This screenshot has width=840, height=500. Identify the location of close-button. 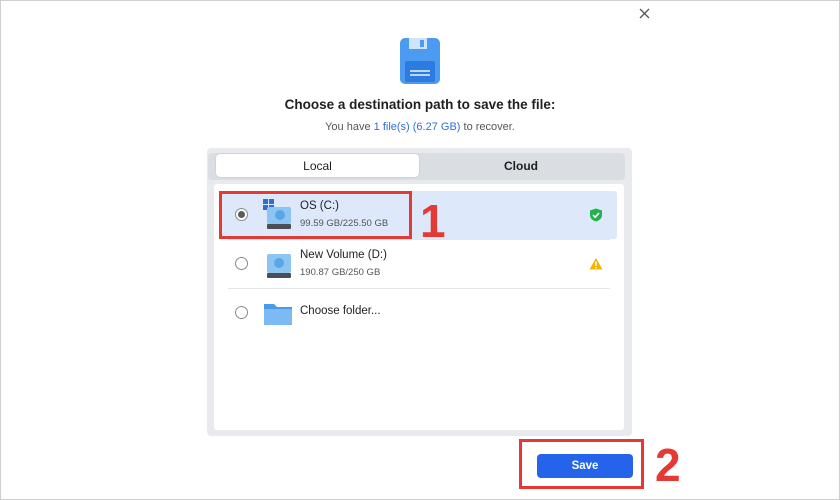
(644, 13).